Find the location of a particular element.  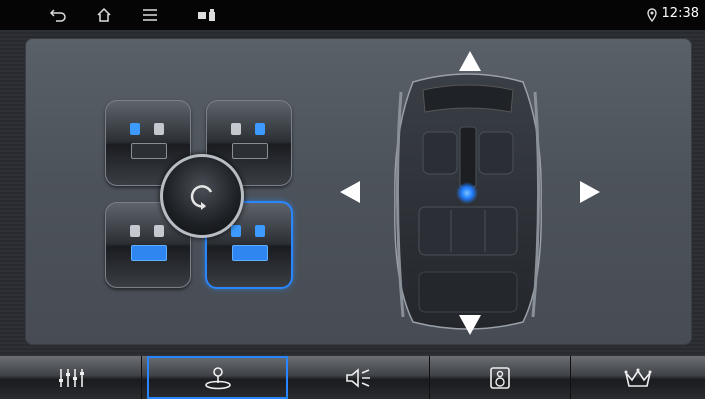

speaker-volume-icon is located at coordinates (357, 377).